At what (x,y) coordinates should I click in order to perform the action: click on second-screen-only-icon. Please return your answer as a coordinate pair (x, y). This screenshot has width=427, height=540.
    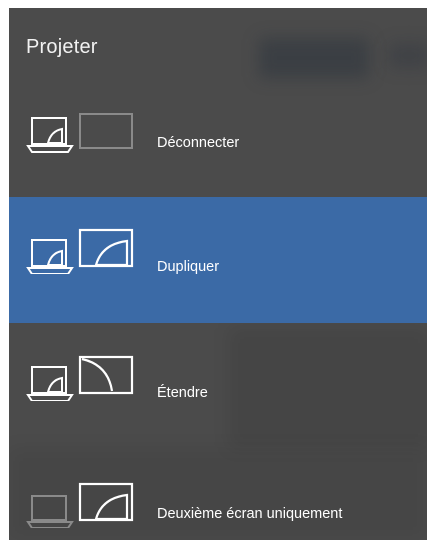
    Looking at the image, I should click on (80, 505).